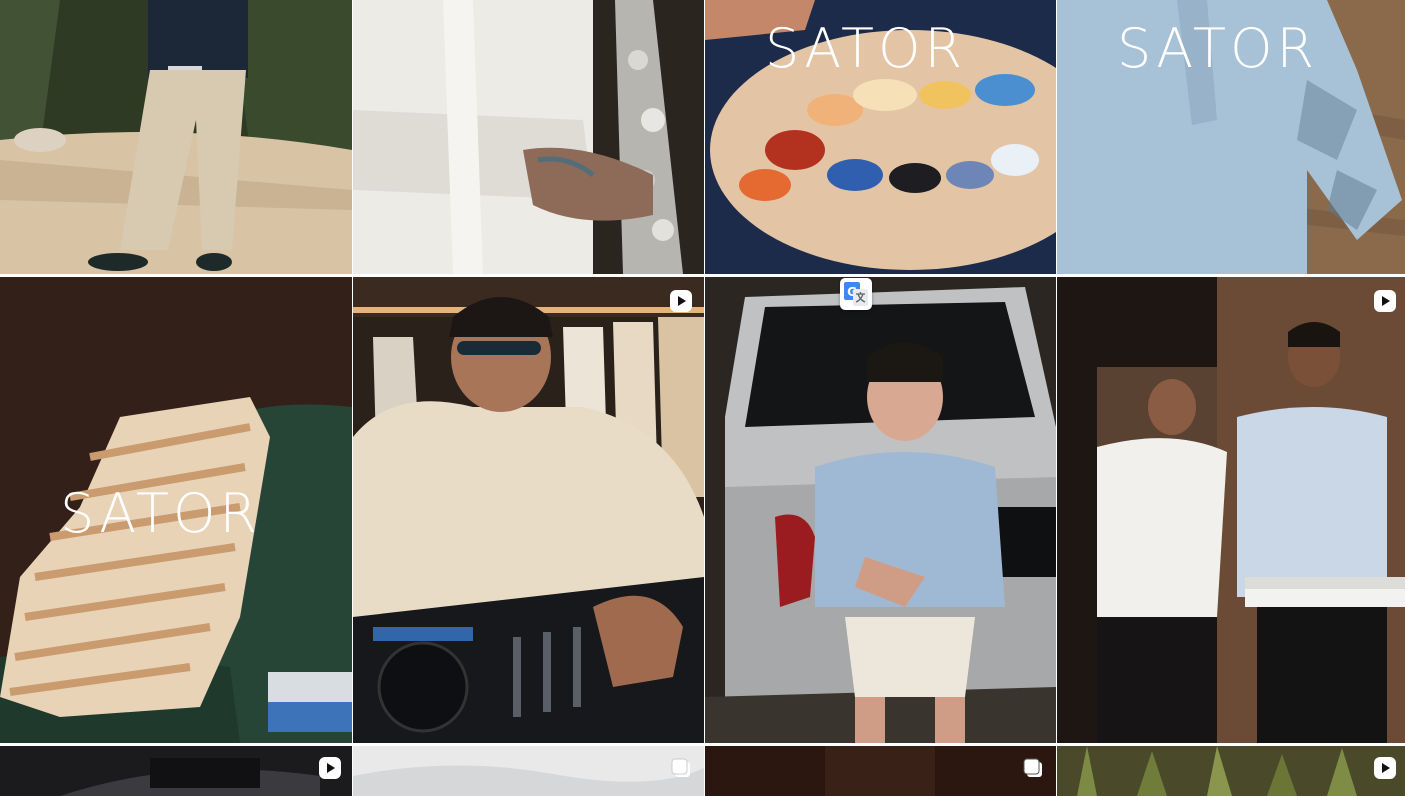  What do you see at coordinates (1231, 137) in the screenshot?
I see `post-tile-blue-shirt-flatlay: SATOR` at bounding box center [1231, 137].